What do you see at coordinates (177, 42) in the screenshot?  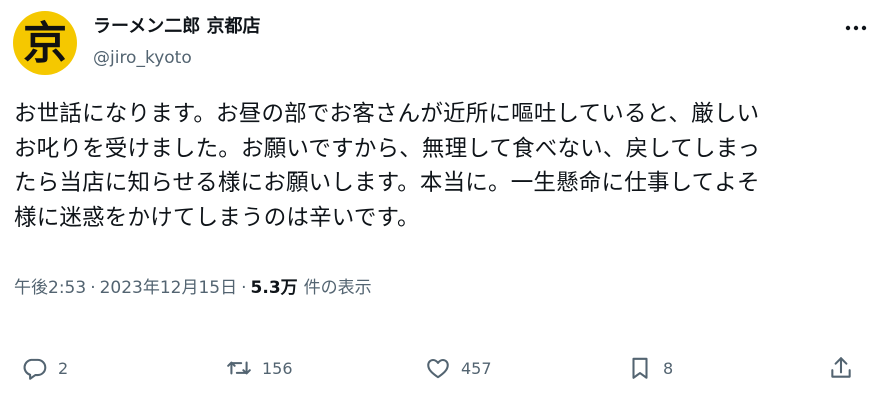 I see `user-info: ラーメン二郎 京都店 @jiro_kyoto` at bounding box center [177, 42].